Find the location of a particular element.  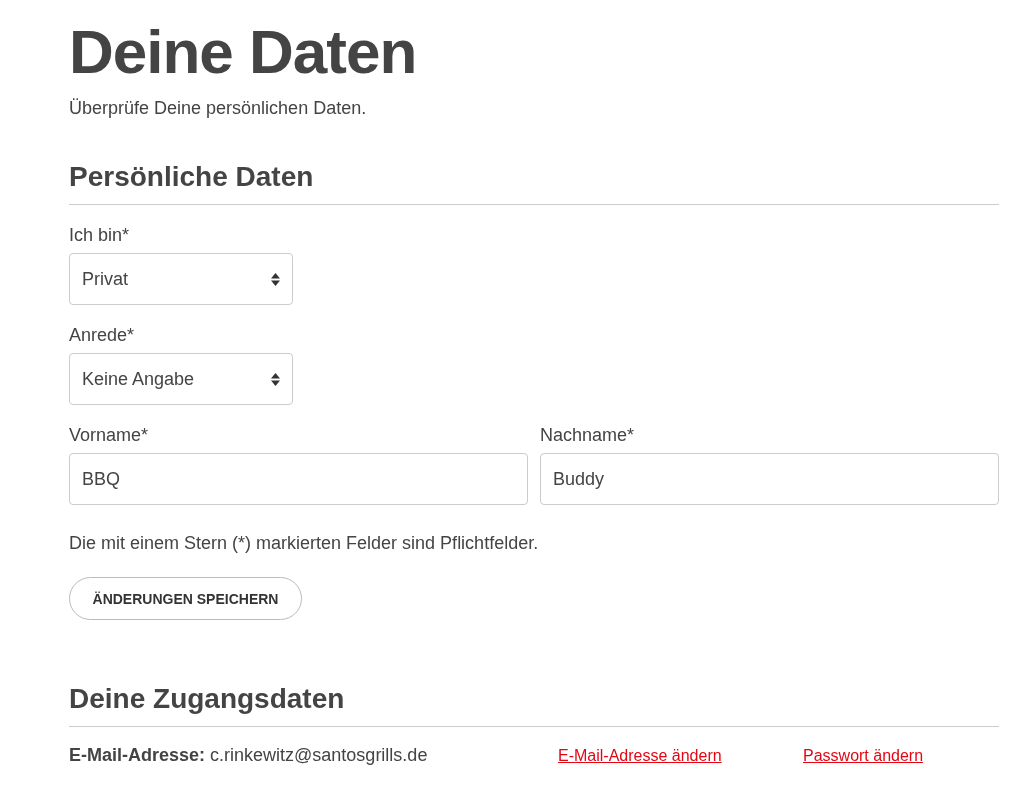

section-heading: Deine Zugangsdaten is located at coordinates (207, 699).